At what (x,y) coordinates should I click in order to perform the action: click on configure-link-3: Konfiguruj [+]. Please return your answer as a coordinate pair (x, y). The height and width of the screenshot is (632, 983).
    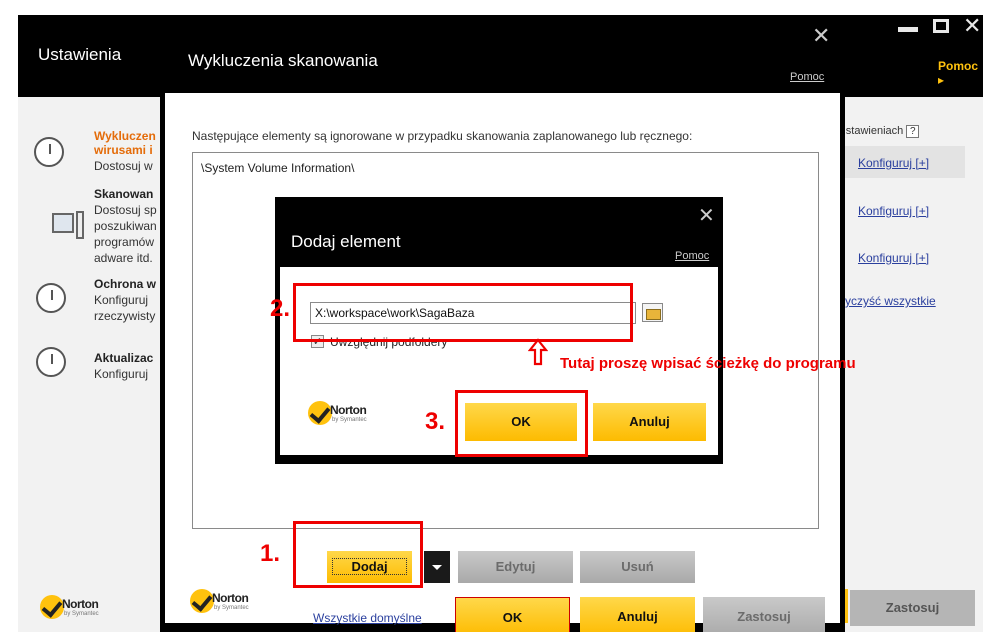
    Looking at the image, I should click on (893, 258).